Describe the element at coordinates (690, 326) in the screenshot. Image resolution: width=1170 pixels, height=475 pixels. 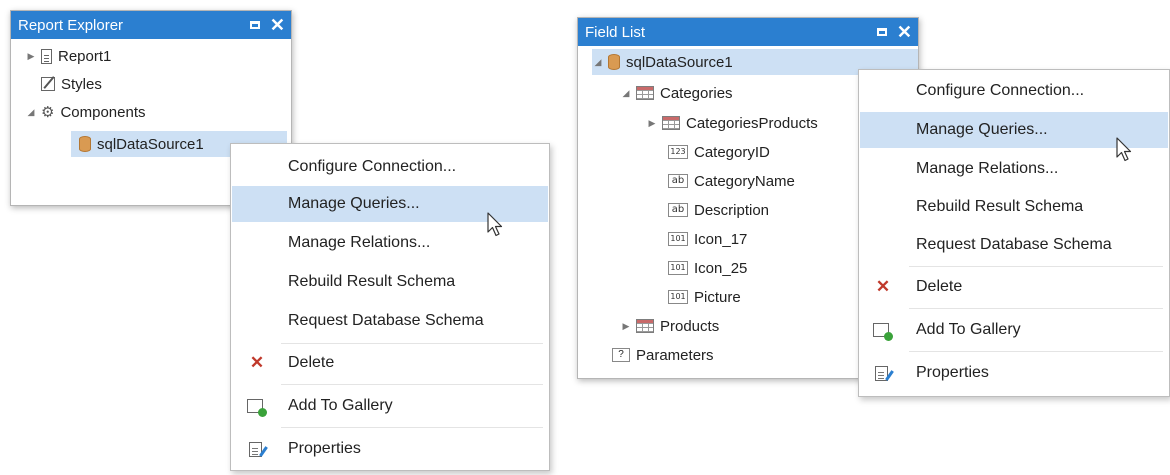
I see `tree-item-label: Products` at that location.